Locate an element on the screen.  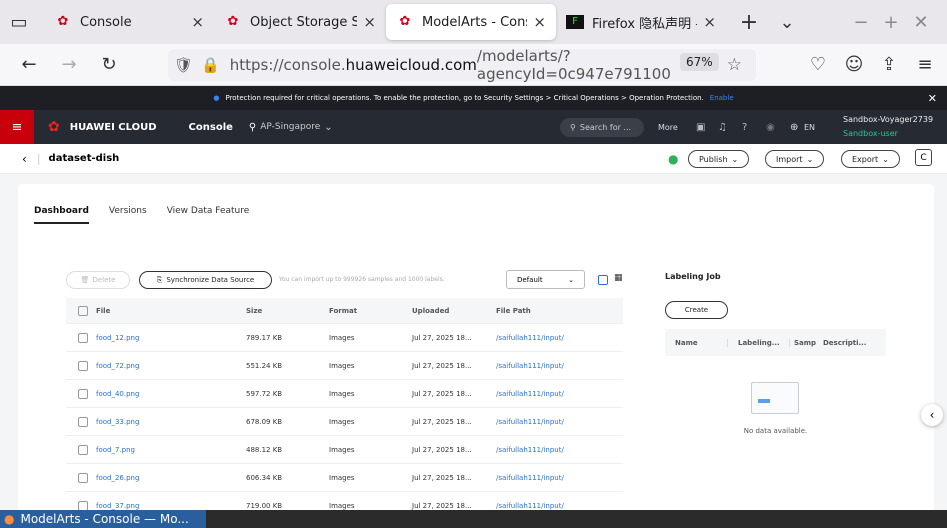
username: Sandbox-Voyager2739 is located at coordinates (888, 119).